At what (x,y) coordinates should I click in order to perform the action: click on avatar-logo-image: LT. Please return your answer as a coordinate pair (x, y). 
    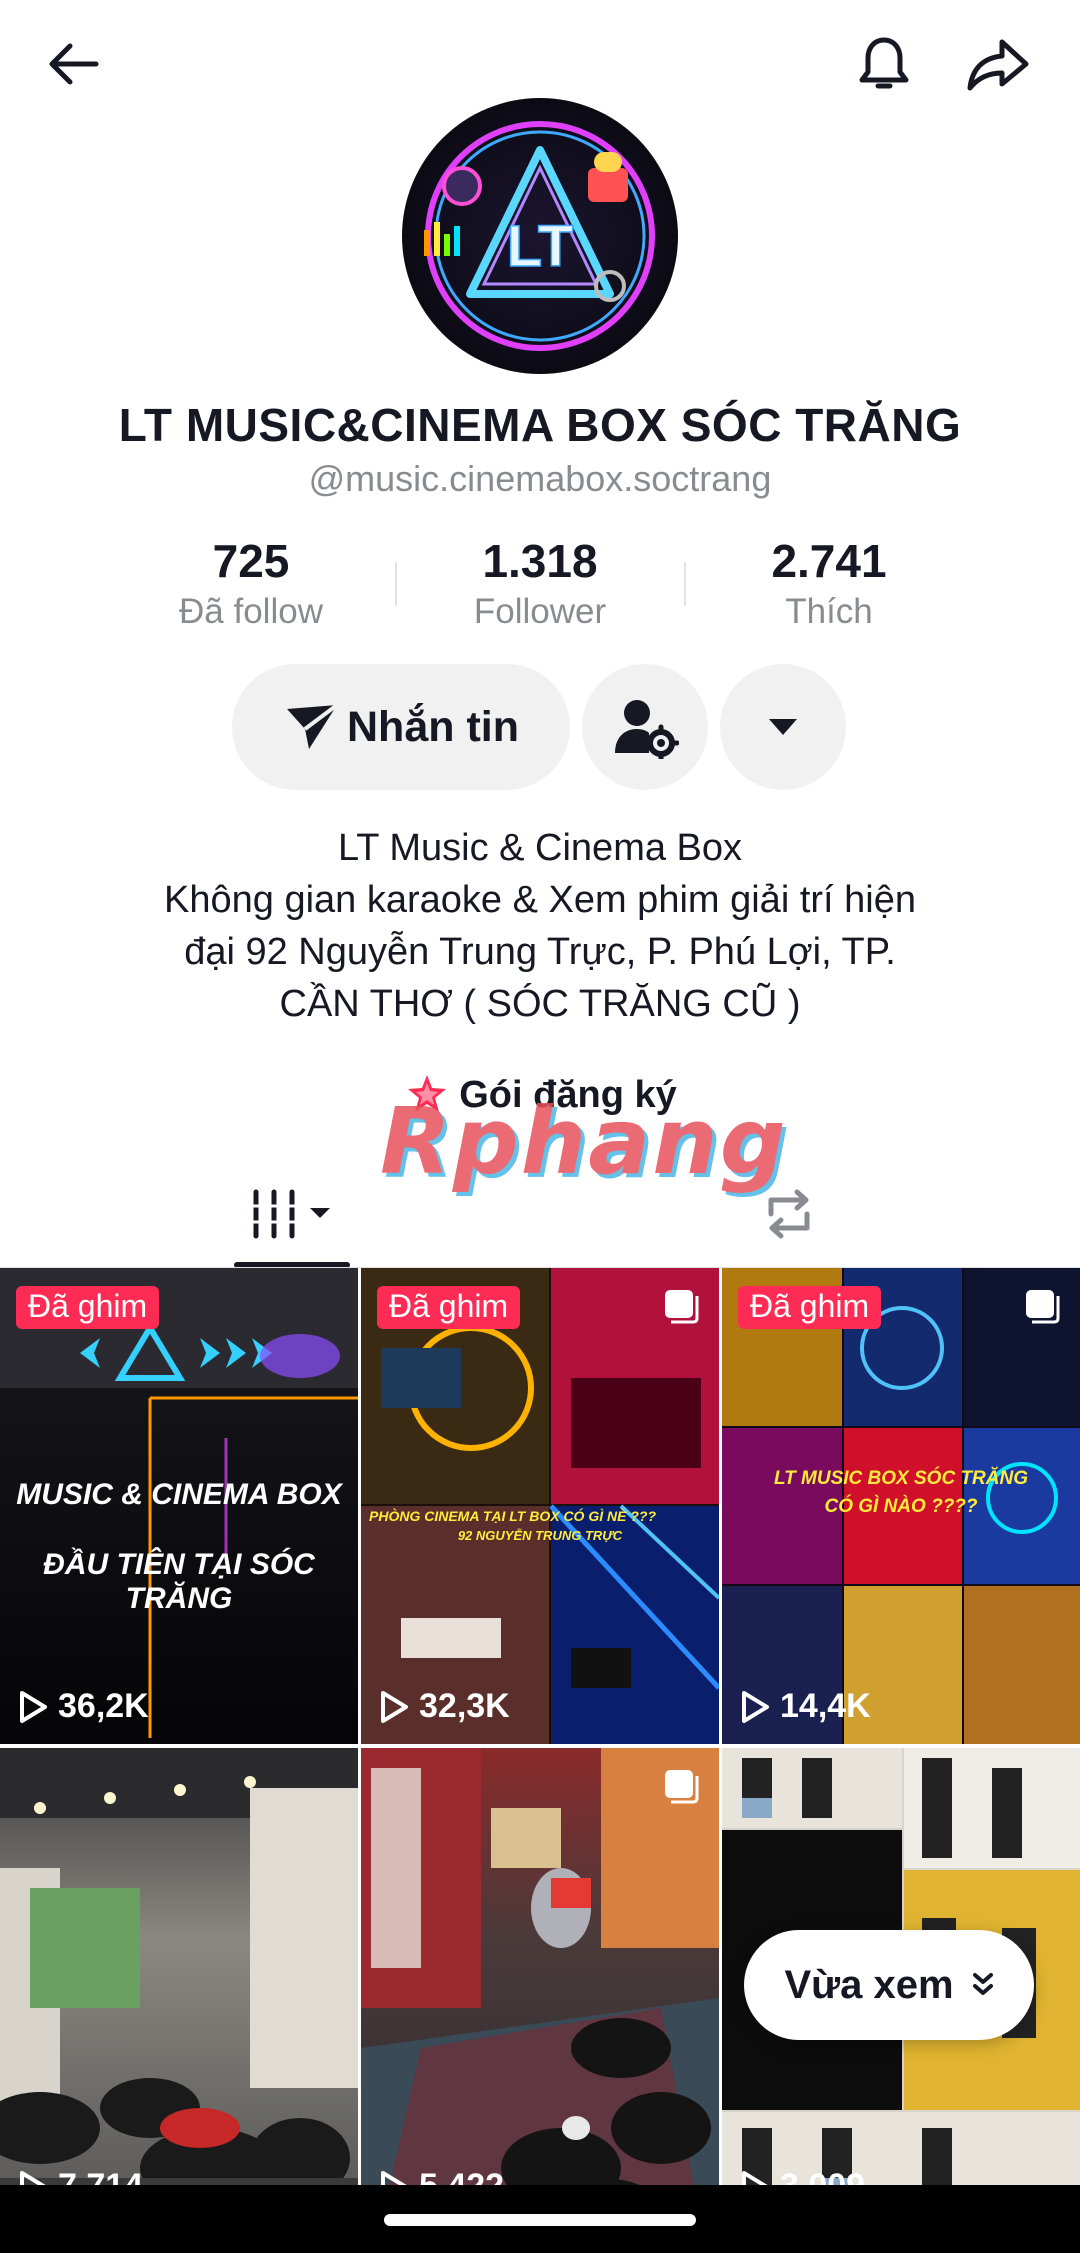
    Looking at the image, I should click on (539, 236).